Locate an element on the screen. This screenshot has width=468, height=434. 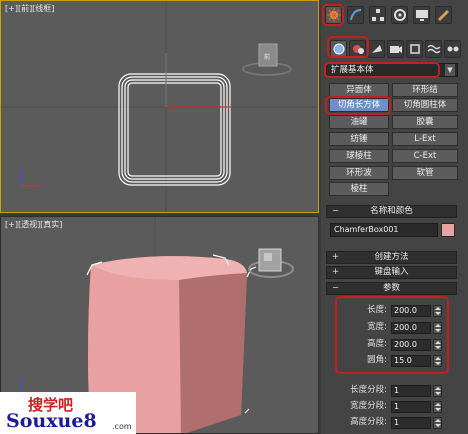
display-tab is located at coordinates (421, 15).